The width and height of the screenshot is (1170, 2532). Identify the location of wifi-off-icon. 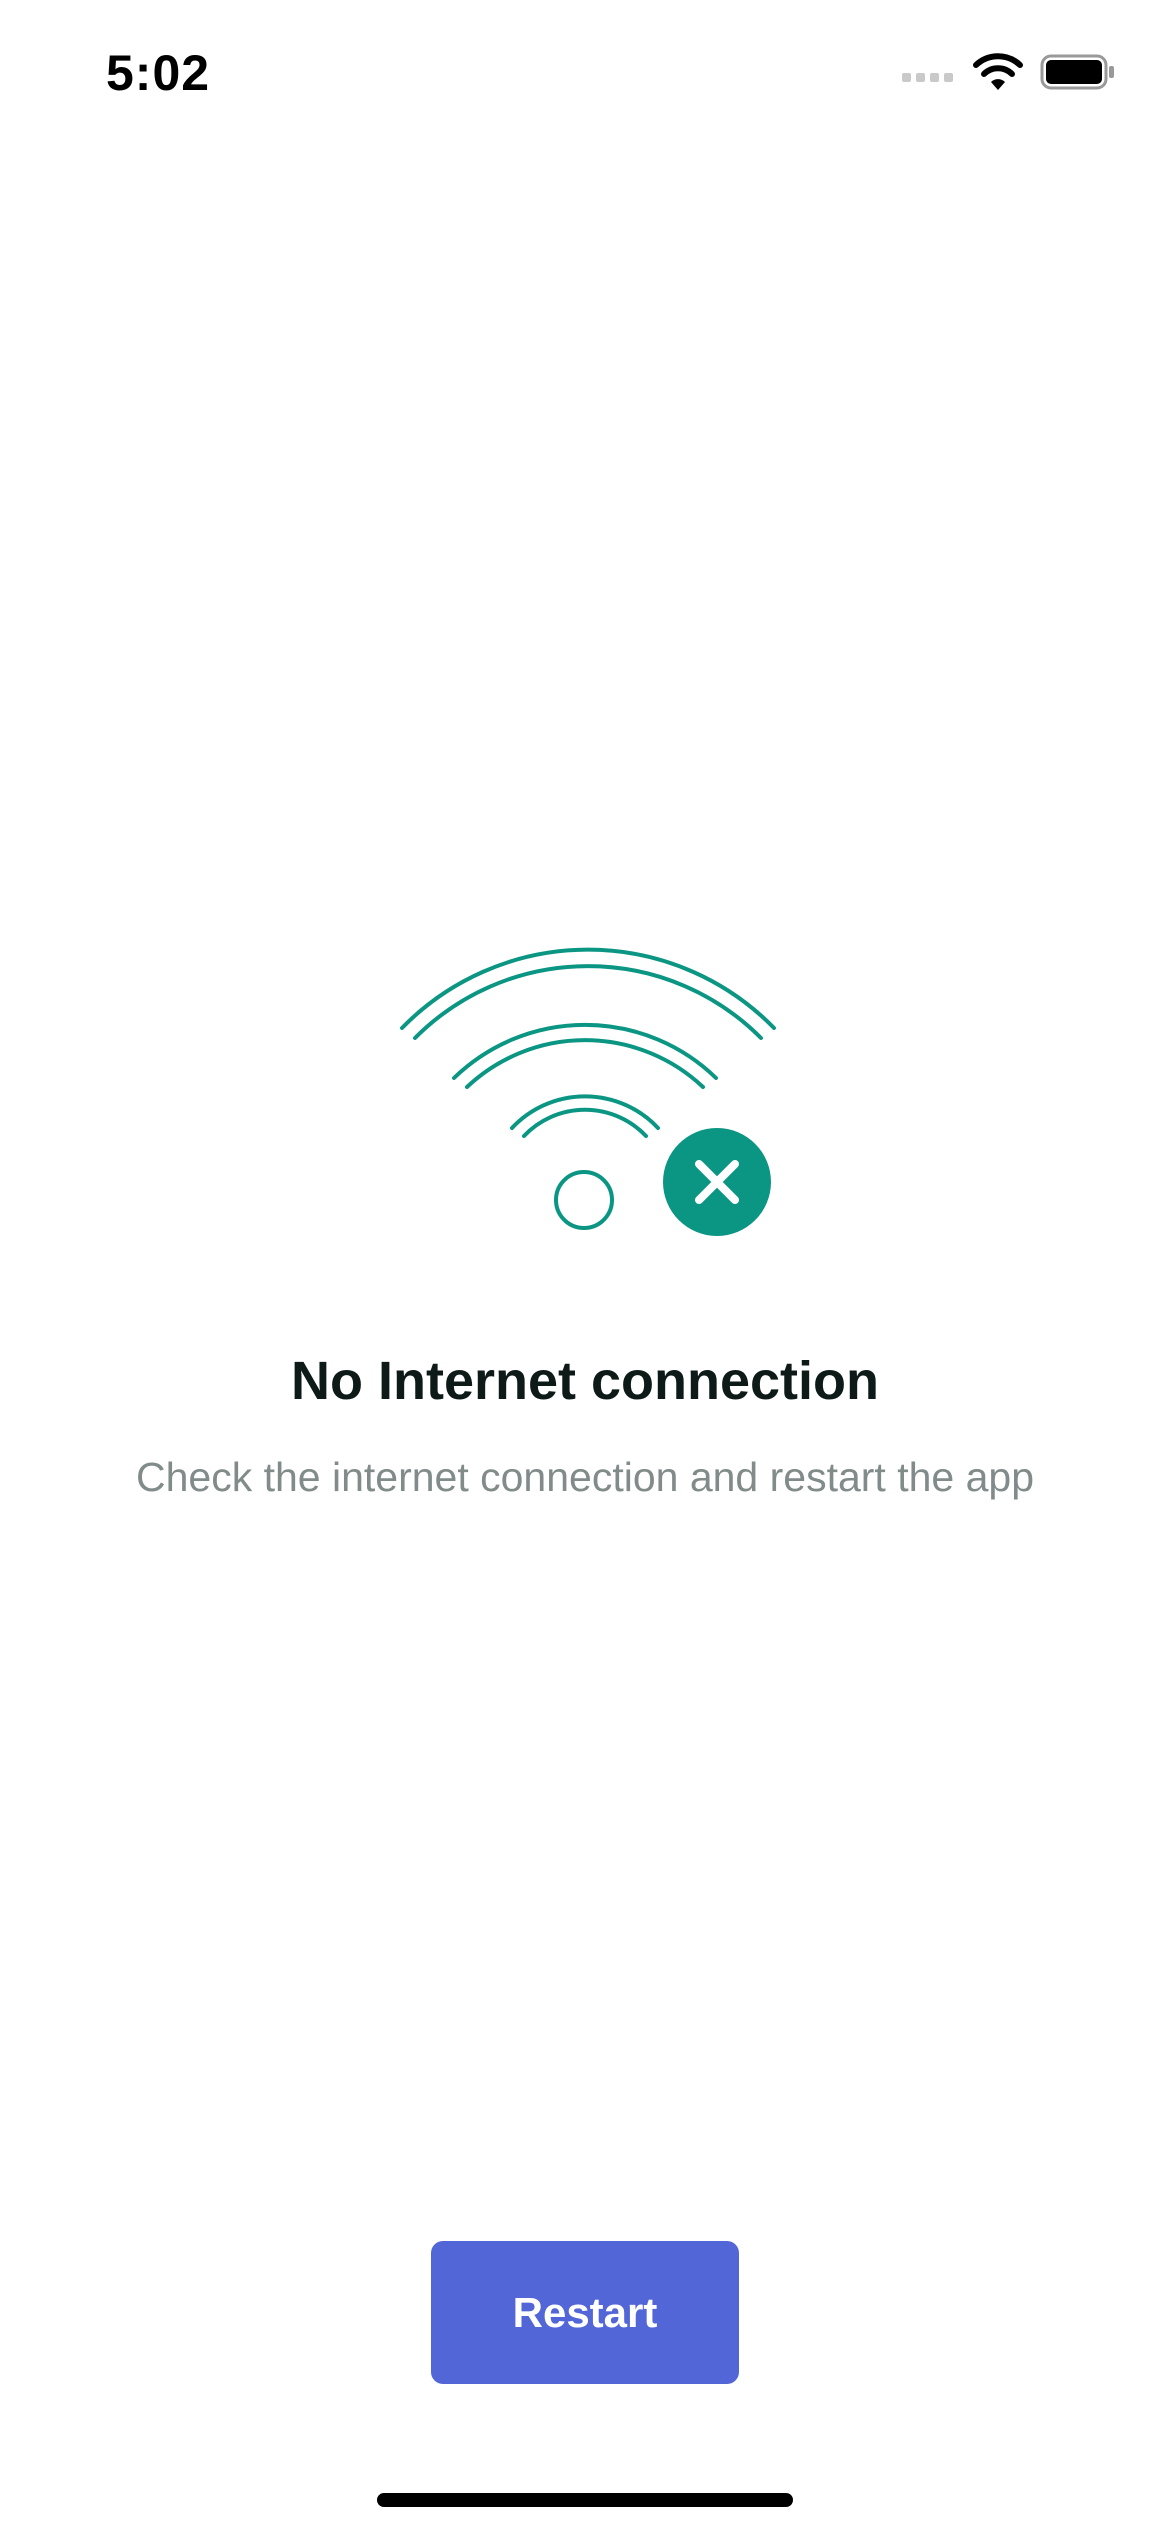
(588, 1091).